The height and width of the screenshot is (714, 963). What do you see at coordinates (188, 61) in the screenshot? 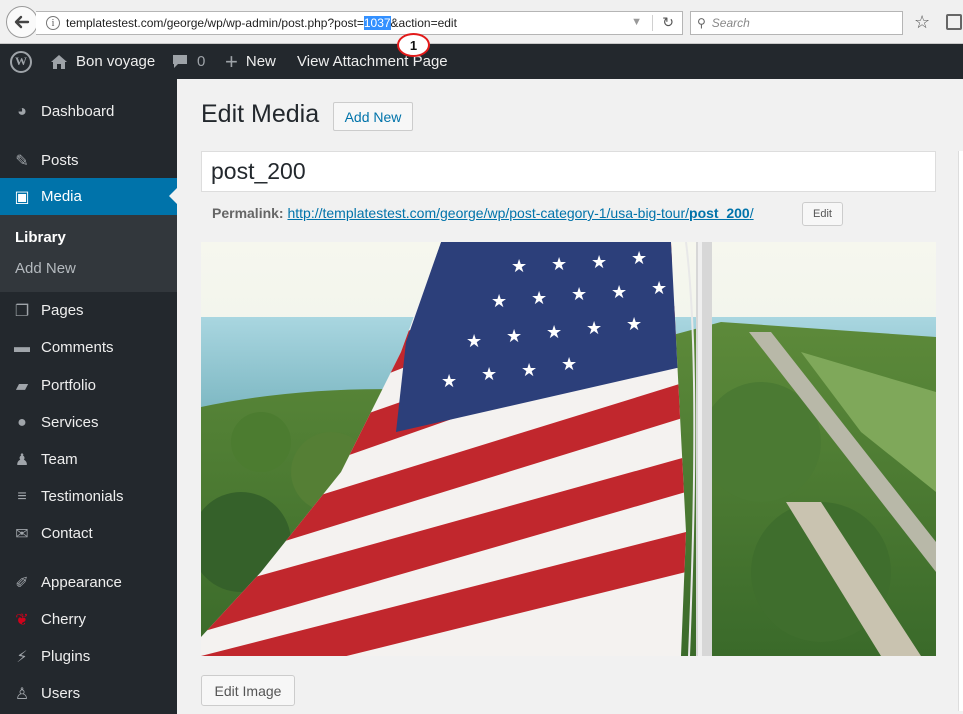
I see `comments-link: 0` at bounding box center [188, 61].